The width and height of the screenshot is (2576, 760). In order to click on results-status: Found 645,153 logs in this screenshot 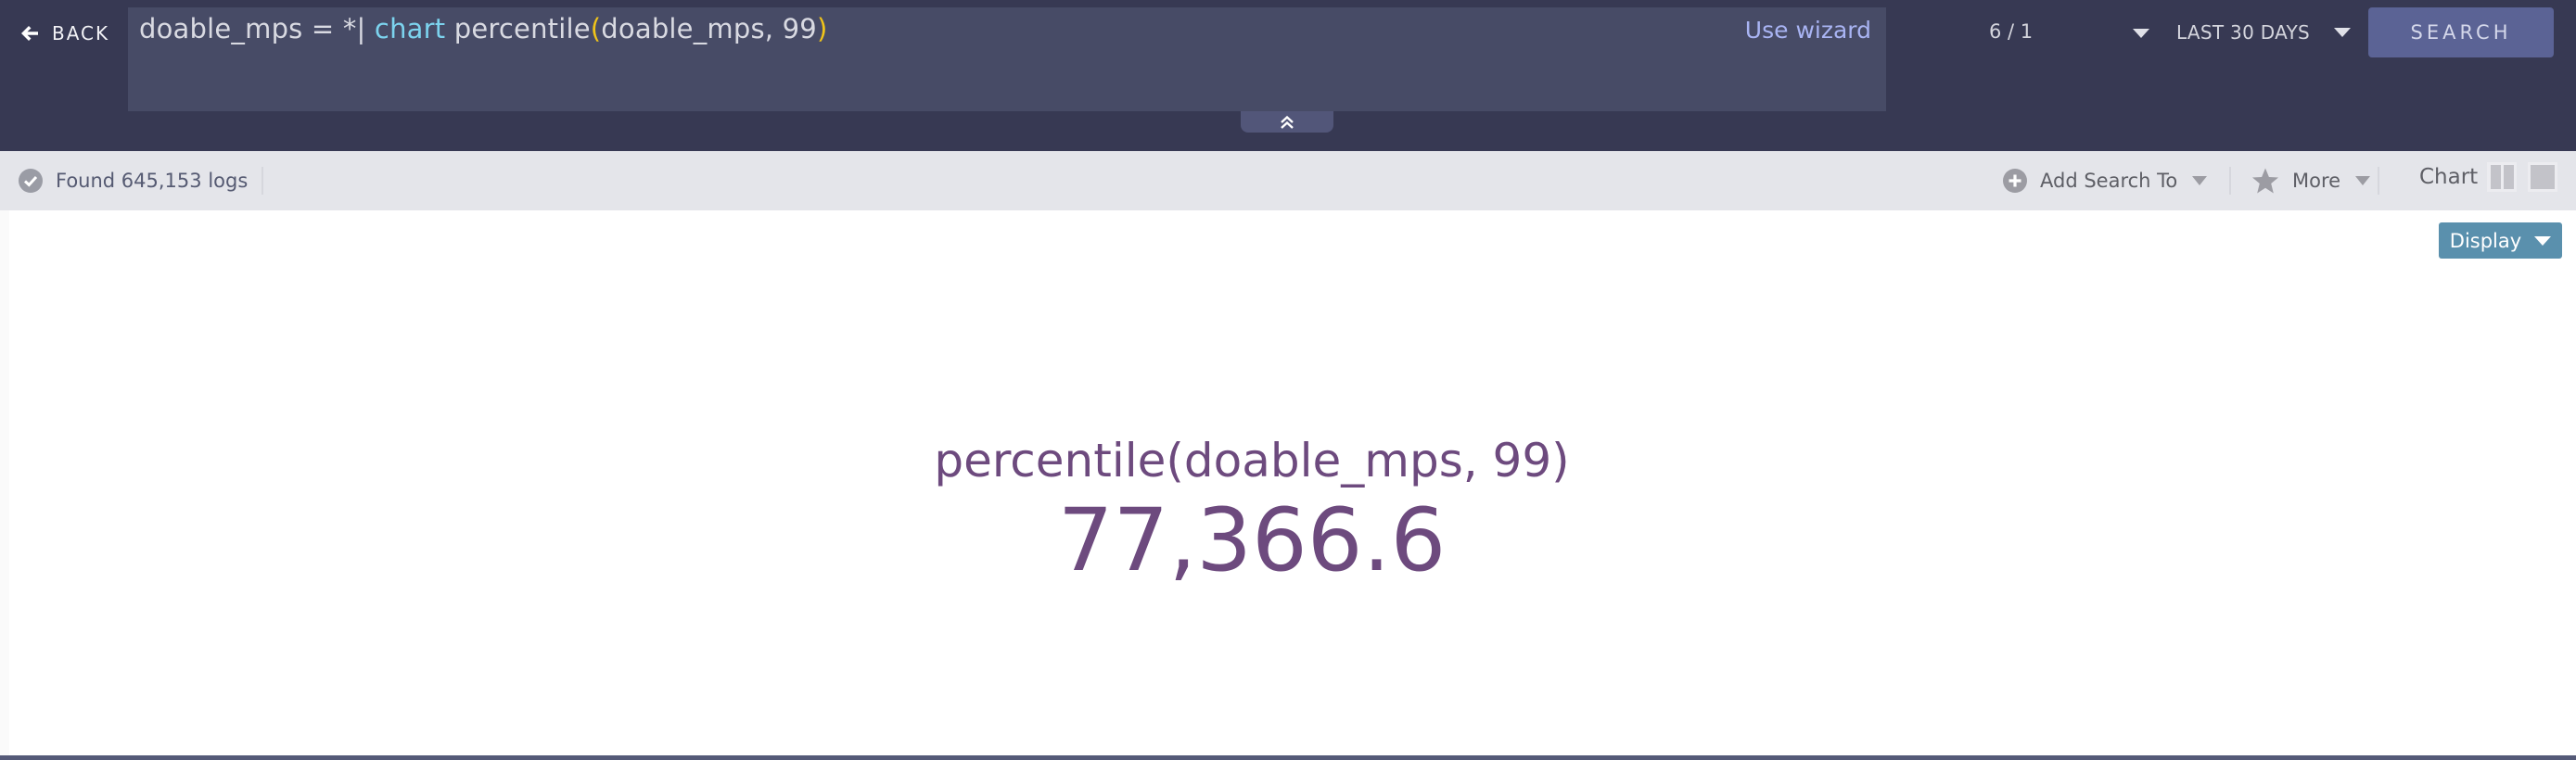, I will do `click(134, 181)`.